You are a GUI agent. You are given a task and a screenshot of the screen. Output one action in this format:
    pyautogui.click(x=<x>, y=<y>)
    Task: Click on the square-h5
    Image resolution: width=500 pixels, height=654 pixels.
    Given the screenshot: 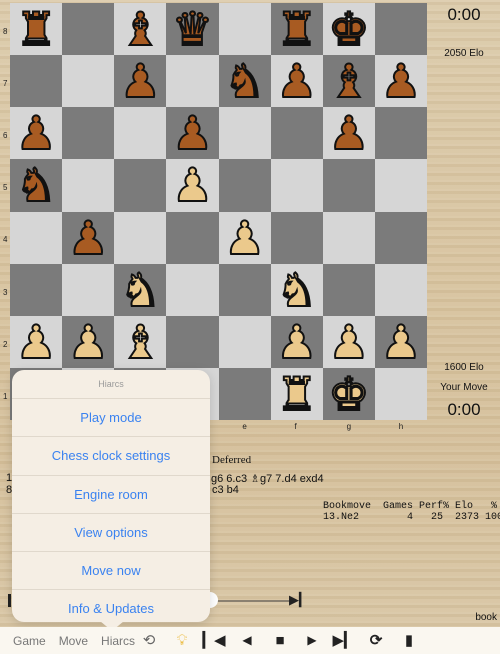 What is the action you would take?
    pyautogui.click(x=400, y=185)
    